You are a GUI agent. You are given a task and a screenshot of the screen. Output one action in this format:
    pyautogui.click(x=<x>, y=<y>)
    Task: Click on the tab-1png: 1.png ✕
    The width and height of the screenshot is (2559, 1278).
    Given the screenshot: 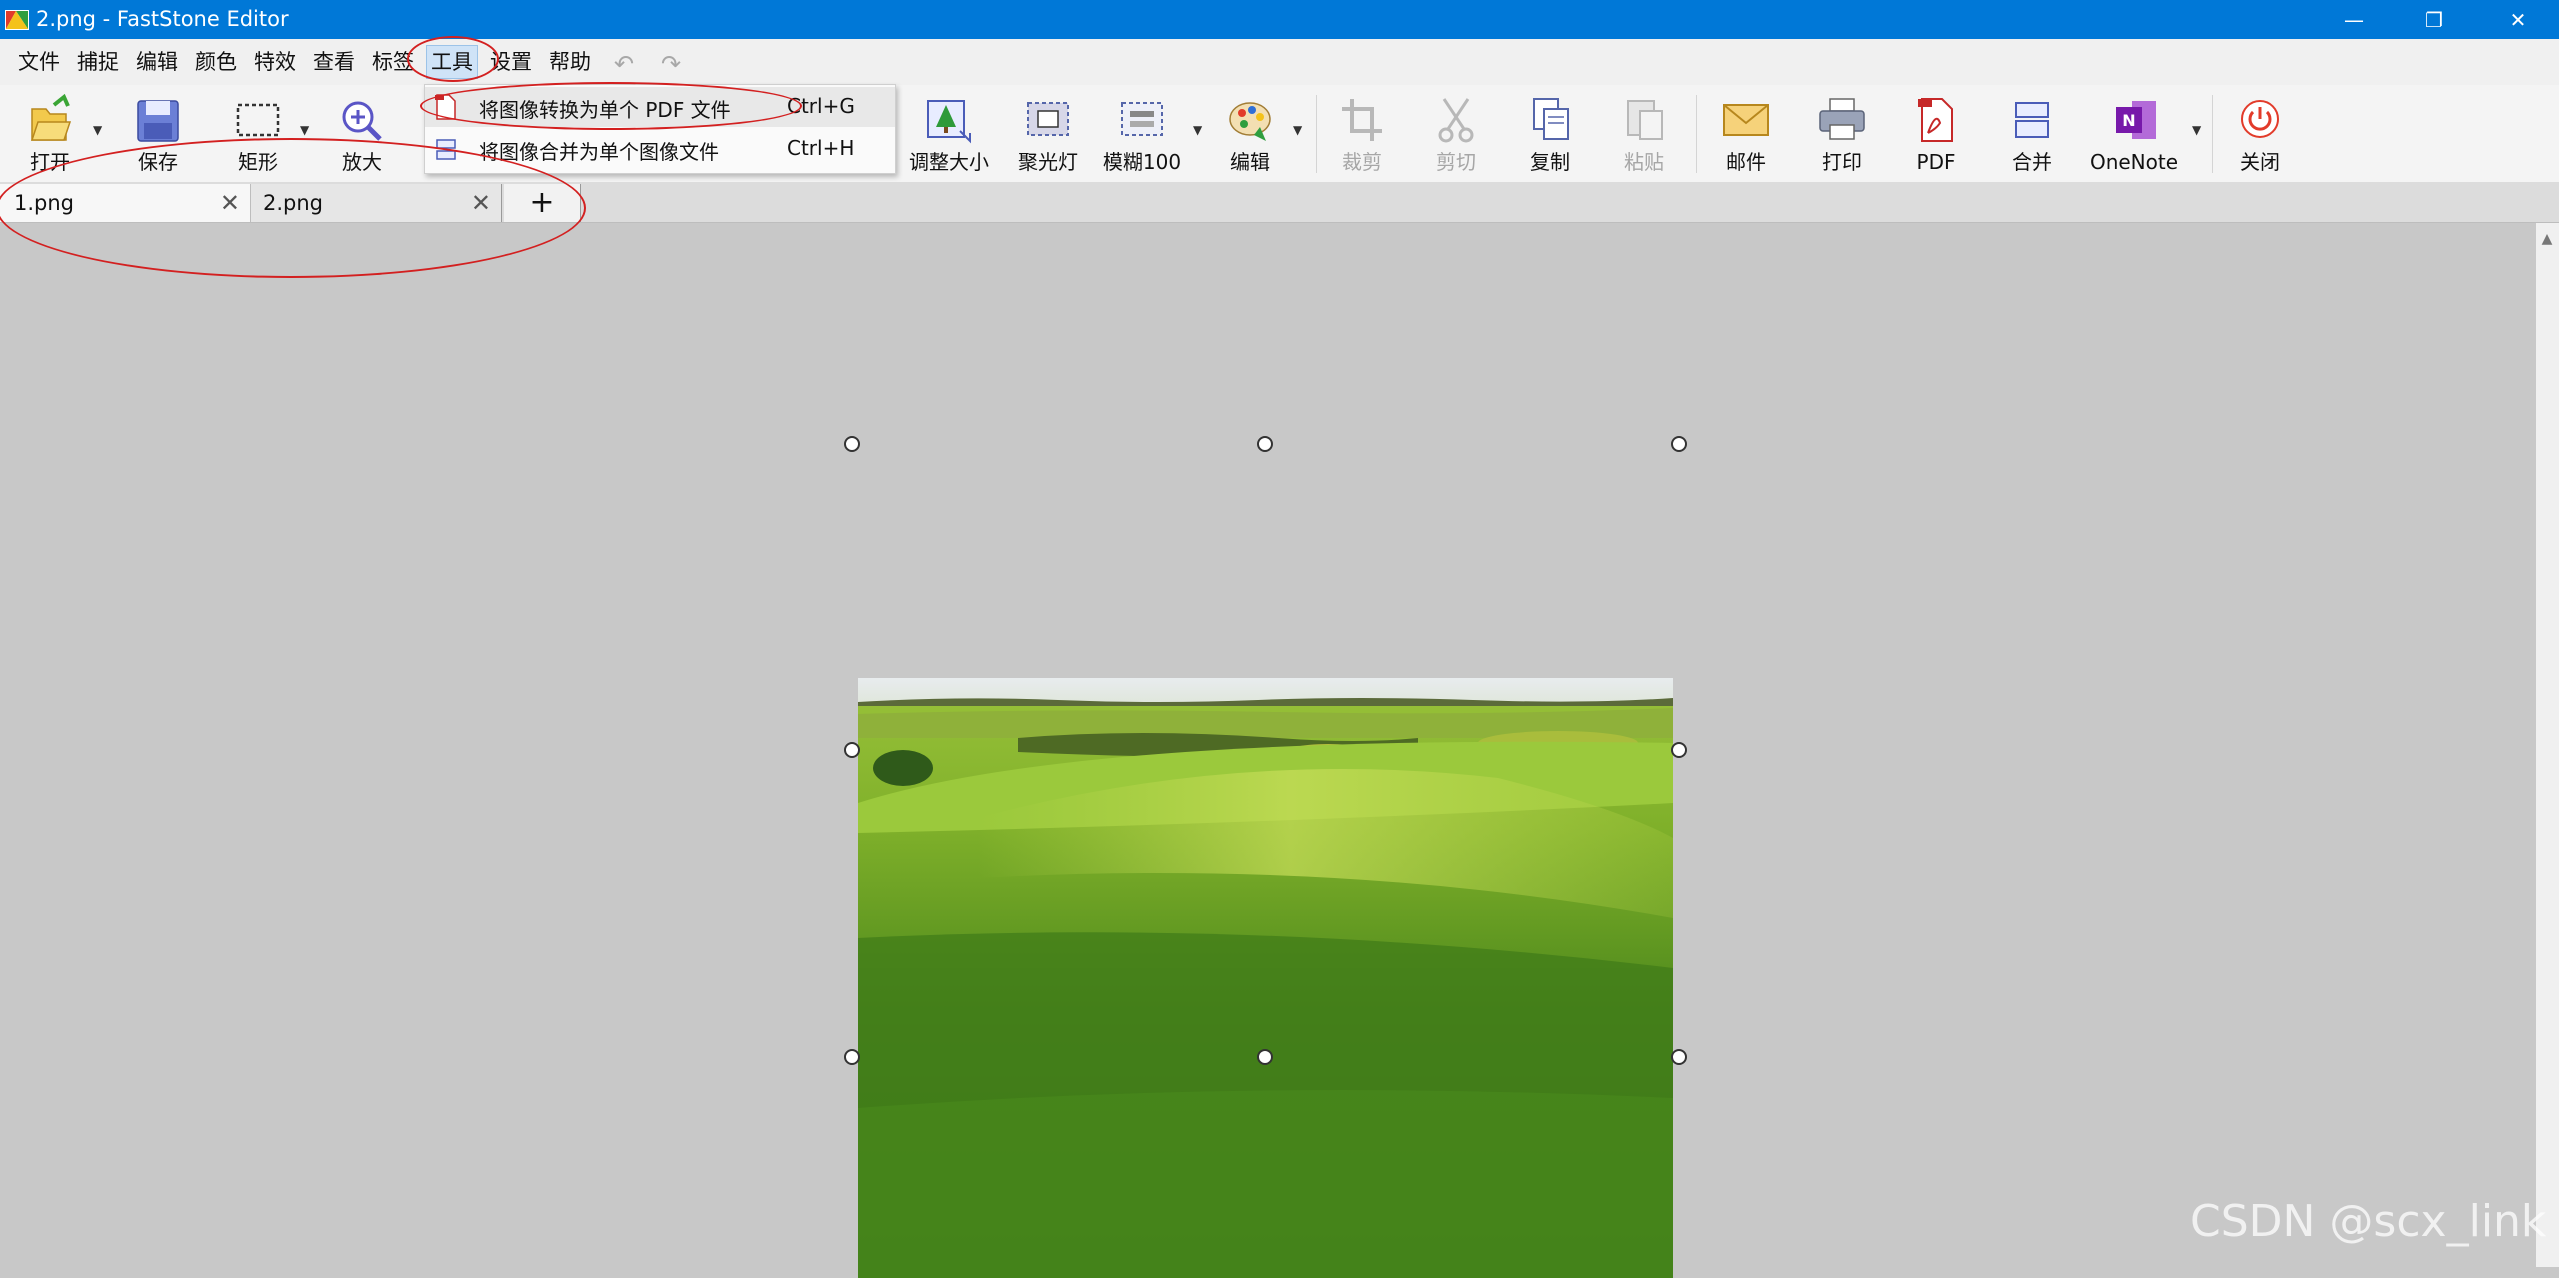 What is the action you would take?
    pyautogui.click(x=125, y=203)
    